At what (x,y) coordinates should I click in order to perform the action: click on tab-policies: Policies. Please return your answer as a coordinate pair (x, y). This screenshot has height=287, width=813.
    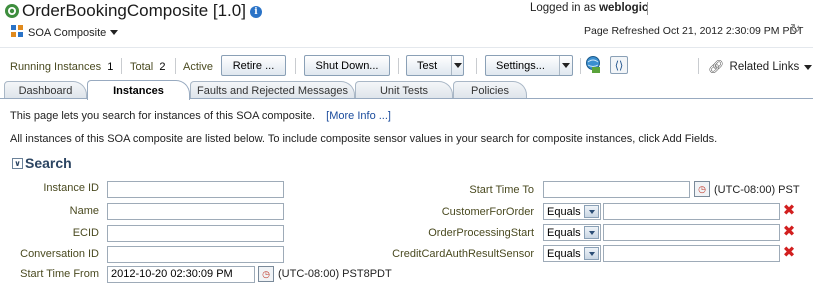
    Looking at the image, I should click on (490, 90).